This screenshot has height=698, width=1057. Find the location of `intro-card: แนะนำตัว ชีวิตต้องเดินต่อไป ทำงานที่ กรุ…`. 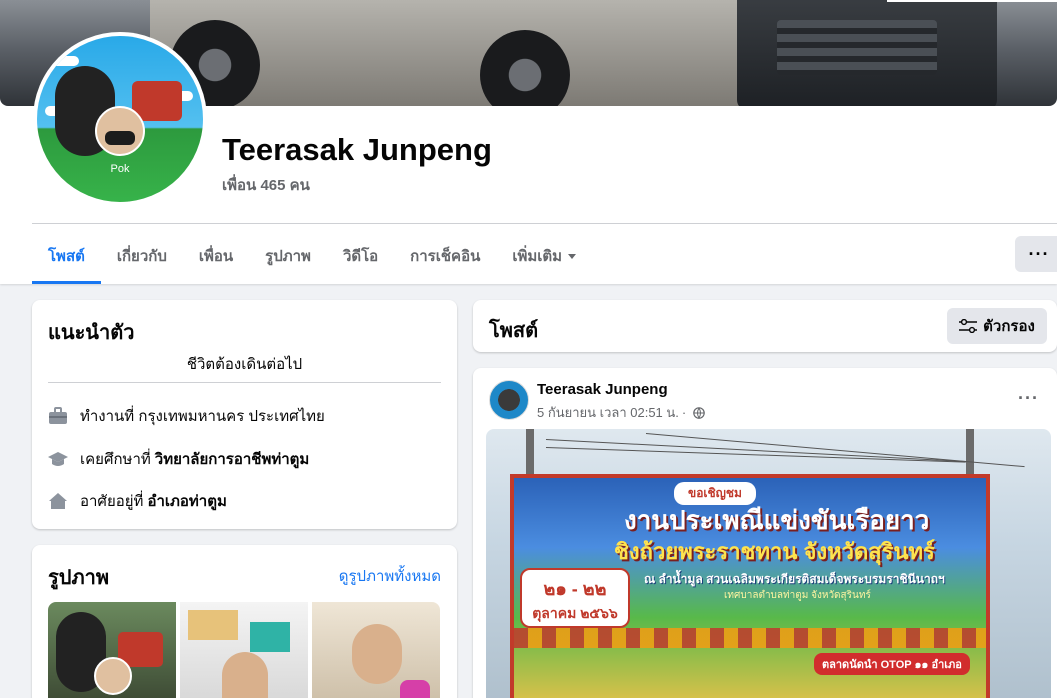

intro-card: แนะนำตัว ชีวิตต้องเดินต่อไป ทำงานที่ กรุ… is located at coordinates (244, 414).